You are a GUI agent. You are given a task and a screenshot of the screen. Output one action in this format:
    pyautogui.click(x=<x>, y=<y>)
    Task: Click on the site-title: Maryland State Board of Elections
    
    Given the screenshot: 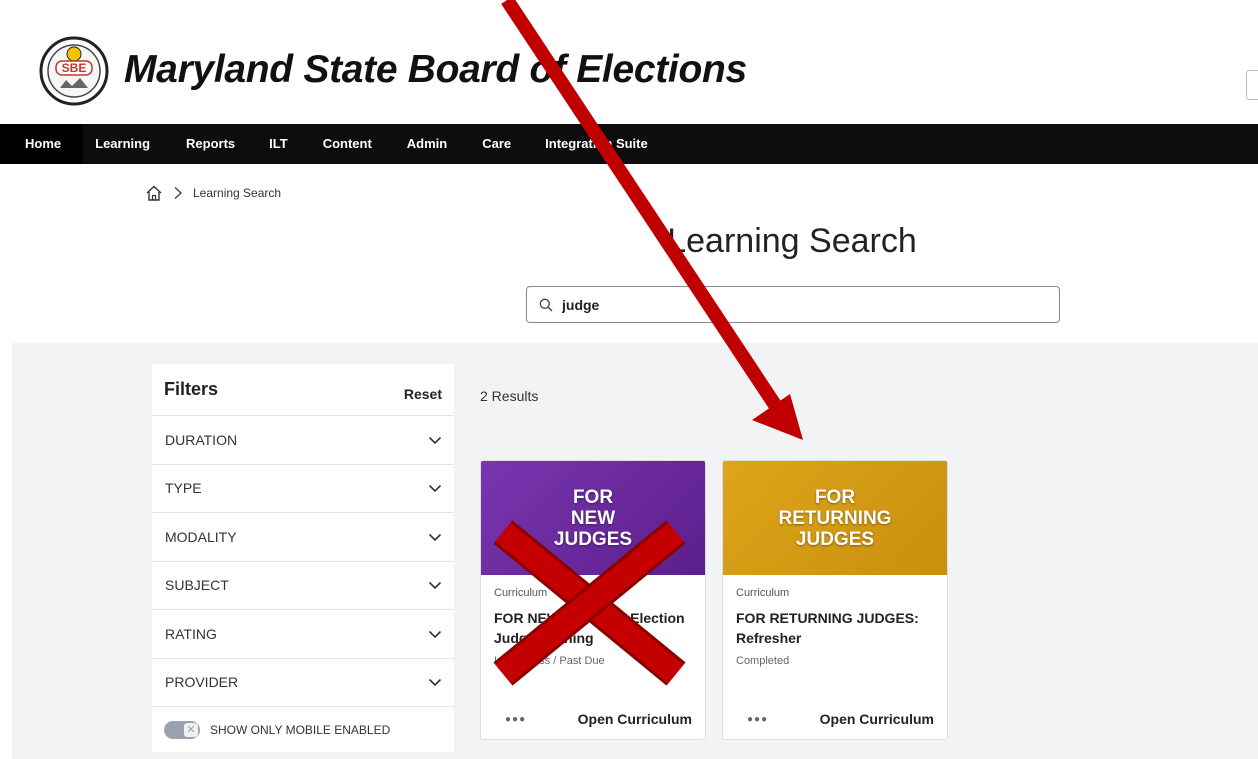 What is the action you would take?
    pyautogui.click(x=435, y=69)
    